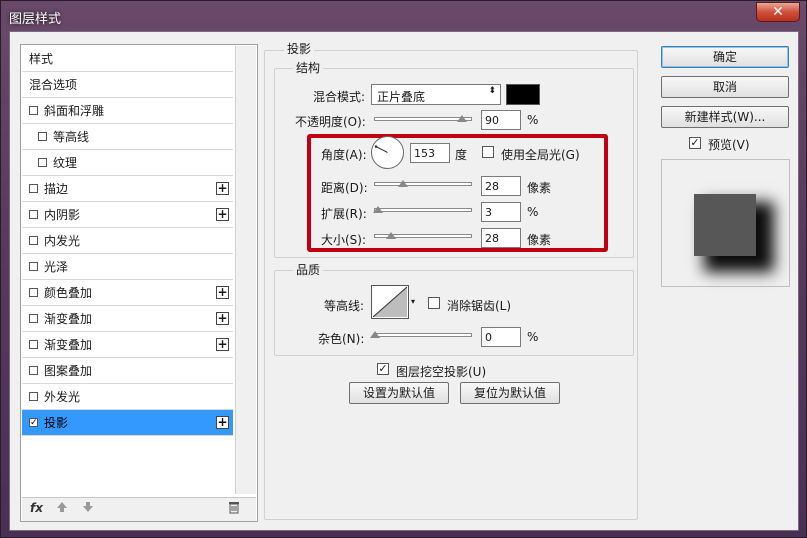 This screenshot has height=538, width=807. What do you see at coordinates (127, 293) in the screenshot?
I see `style-list-item: 颜色叠加 +` at bounding box center [127, 293].